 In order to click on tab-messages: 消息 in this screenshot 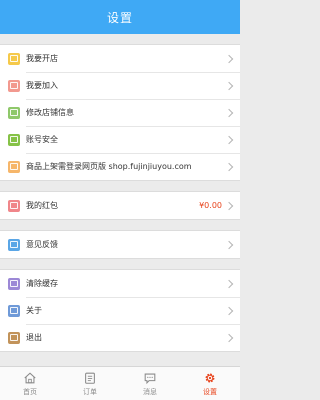, I will do `click(150, 383)`.